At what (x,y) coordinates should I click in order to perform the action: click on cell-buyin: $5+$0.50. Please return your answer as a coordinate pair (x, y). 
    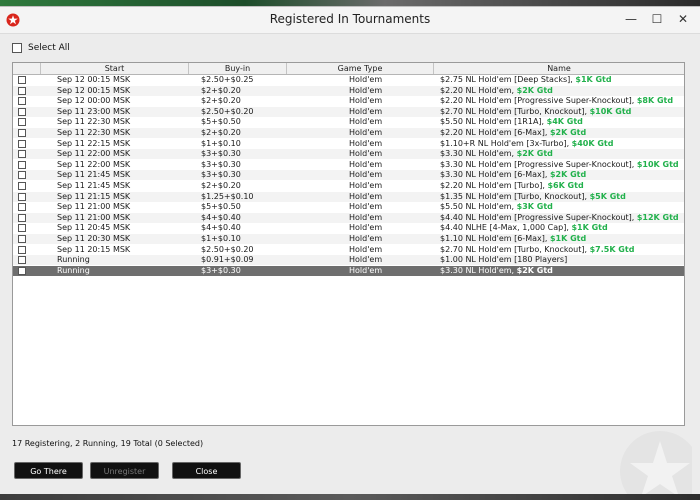
    Looking at the image, I should click on (221, 207).